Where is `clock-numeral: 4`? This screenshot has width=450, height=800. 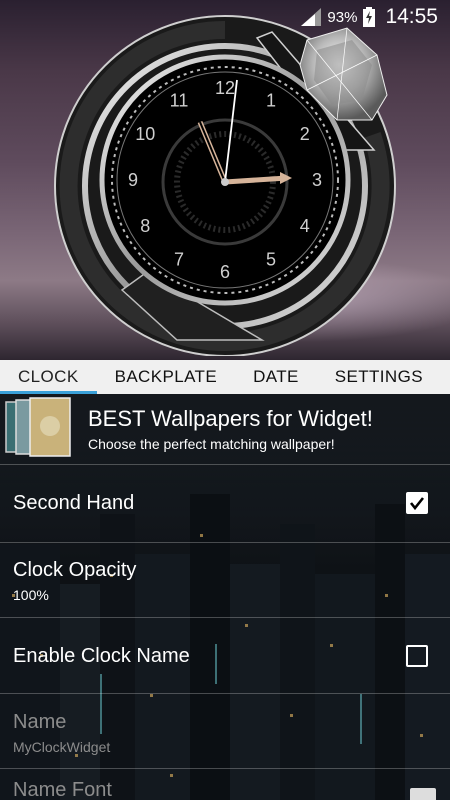 clock-numeral: 4 is located at coordinates (305, 226).